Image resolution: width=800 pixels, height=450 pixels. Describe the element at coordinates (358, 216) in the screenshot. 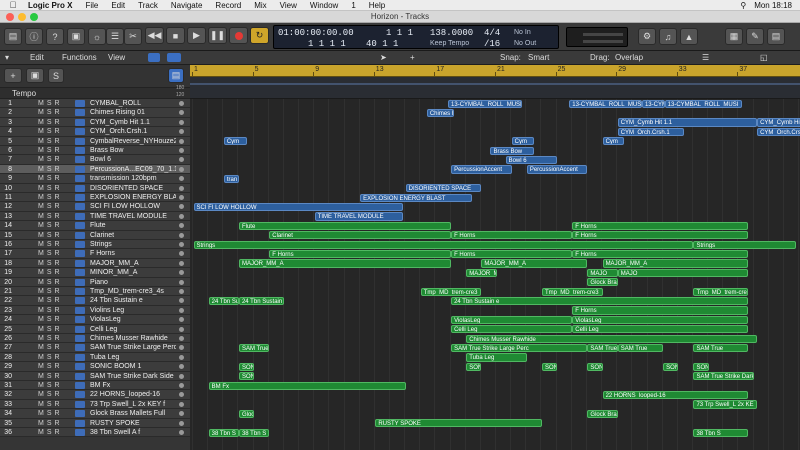

I see `audio-region: TIME TRAVEL MODULE` at that location.